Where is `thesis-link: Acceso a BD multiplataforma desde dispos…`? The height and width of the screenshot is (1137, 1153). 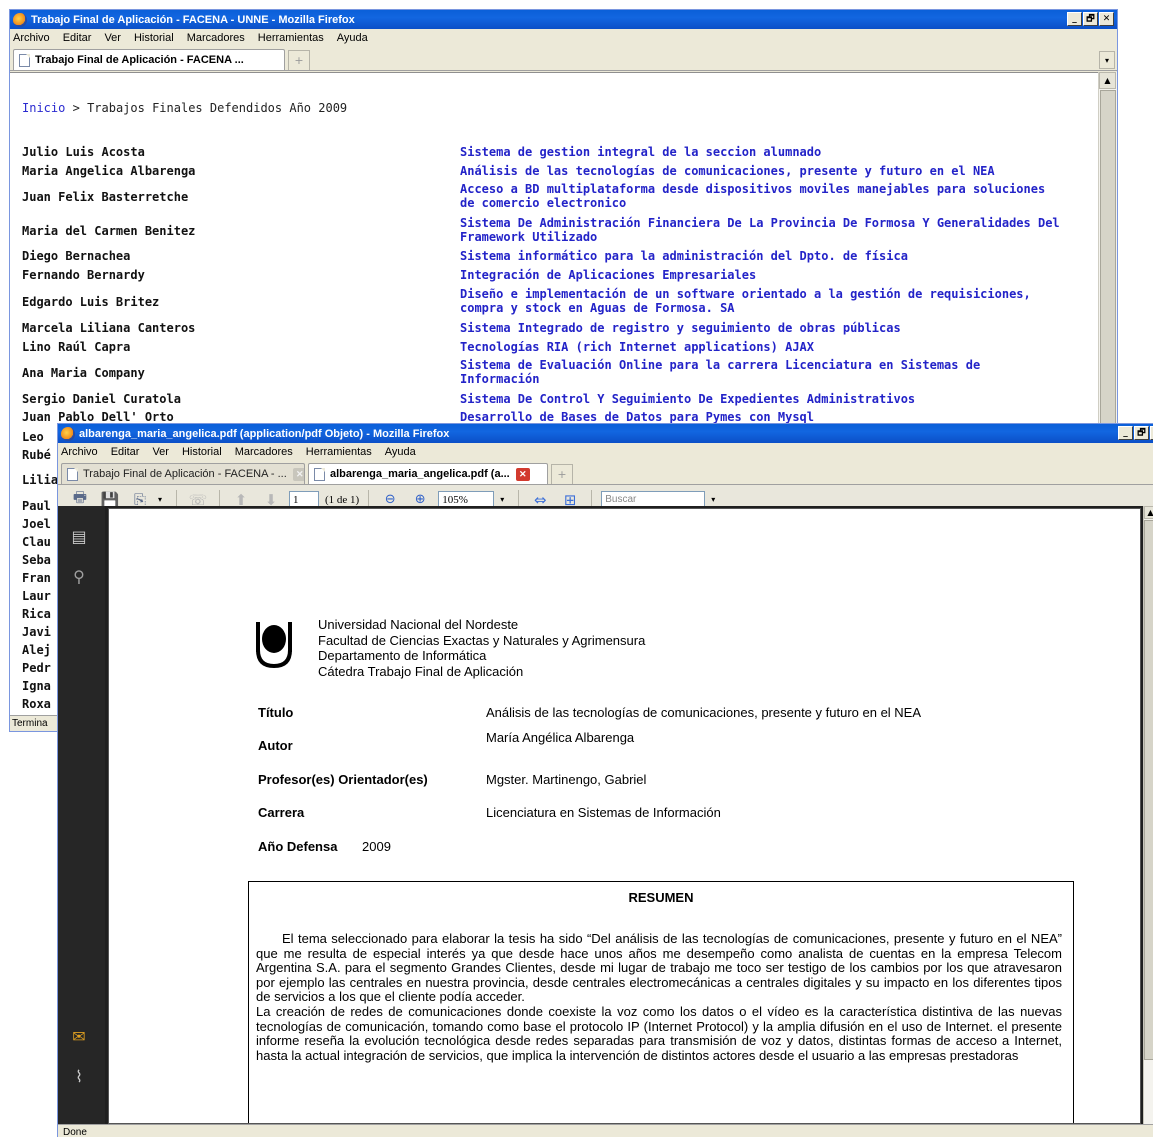
thesis-link: Acceso a BD multiplataforma desde dispos… is located at coordinates (760, 196).